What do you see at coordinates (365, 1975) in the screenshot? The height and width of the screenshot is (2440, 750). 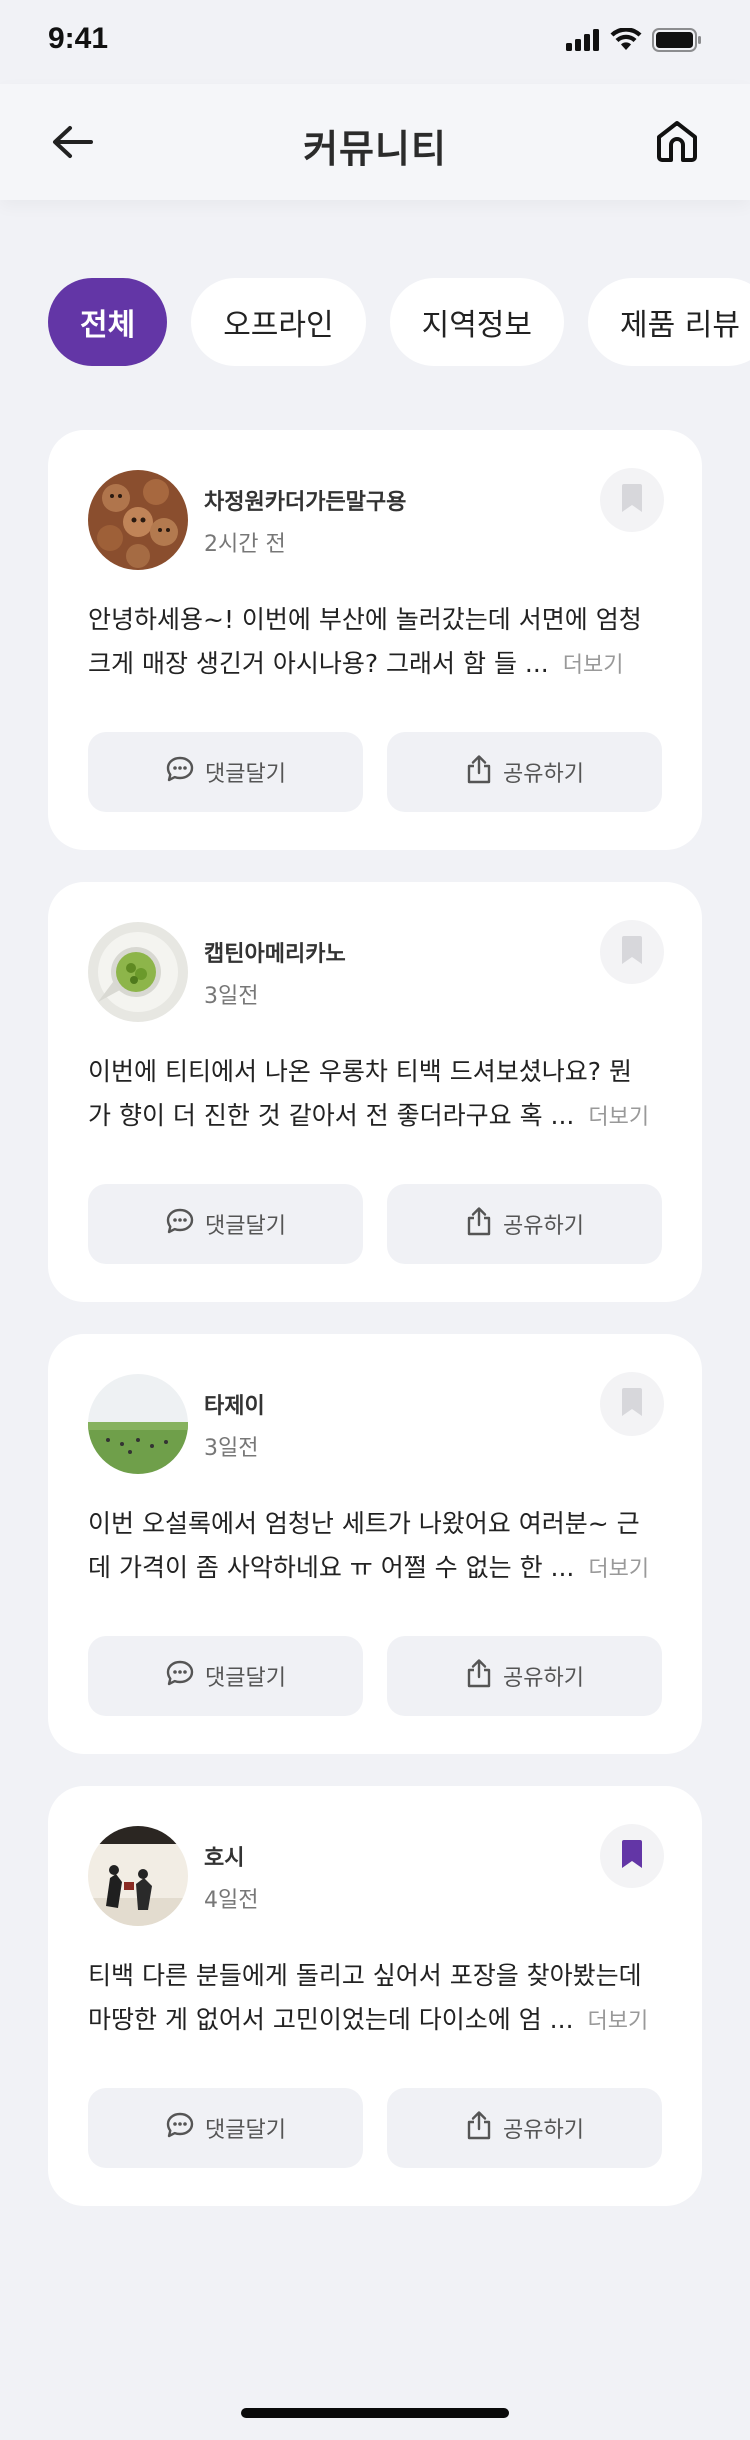 I see `post-text-line: 티백 다른 분들에게 돌리고 싶어서 포장을 찾아봤는데` at bounding box center [365, 1975].